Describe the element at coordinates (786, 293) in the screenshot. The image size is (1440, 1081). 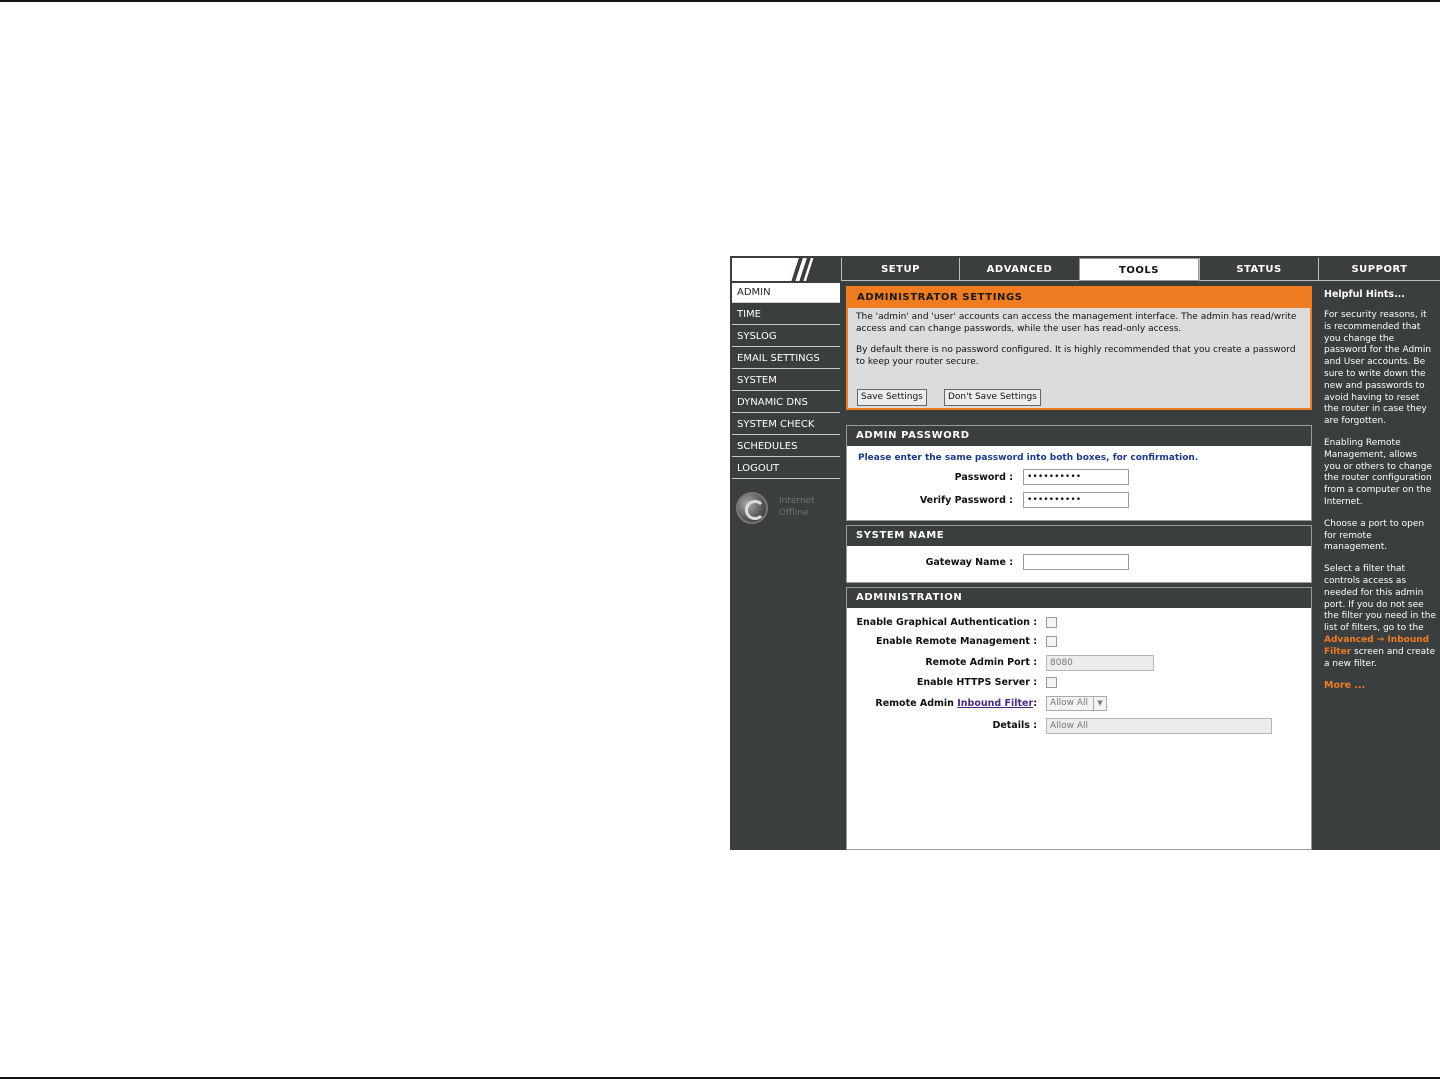
I see `sidebar-item-admin: ADMIN` at that location.